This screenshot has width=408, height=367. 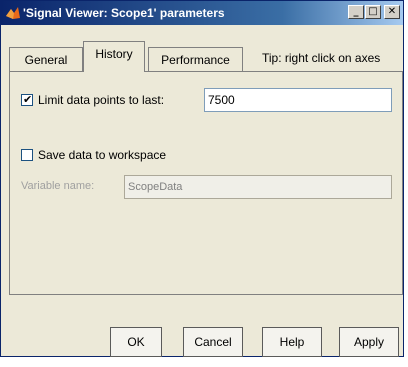 I want to click on apply-button: Apply, so click(x=369, y=342).